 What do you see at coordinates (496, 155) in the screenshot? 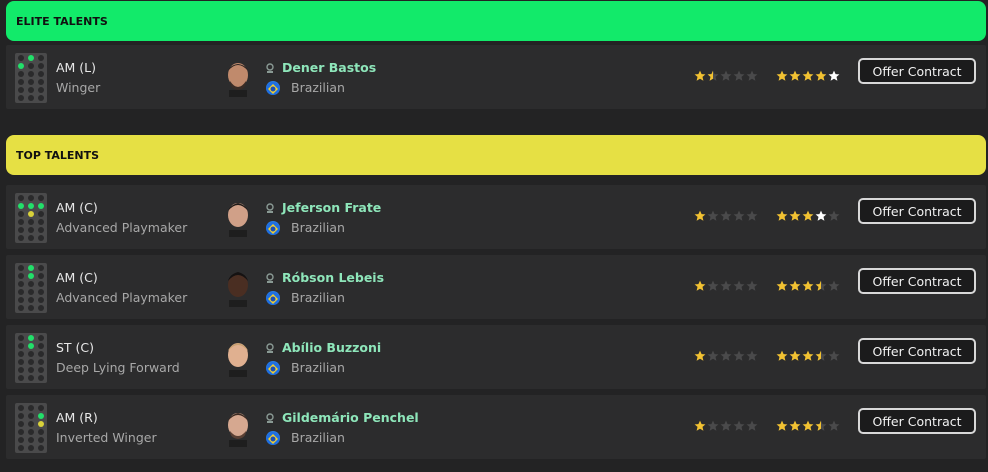
I see `section-header-top-talents: TOP TALENTS` at bounding box center [496, 155].